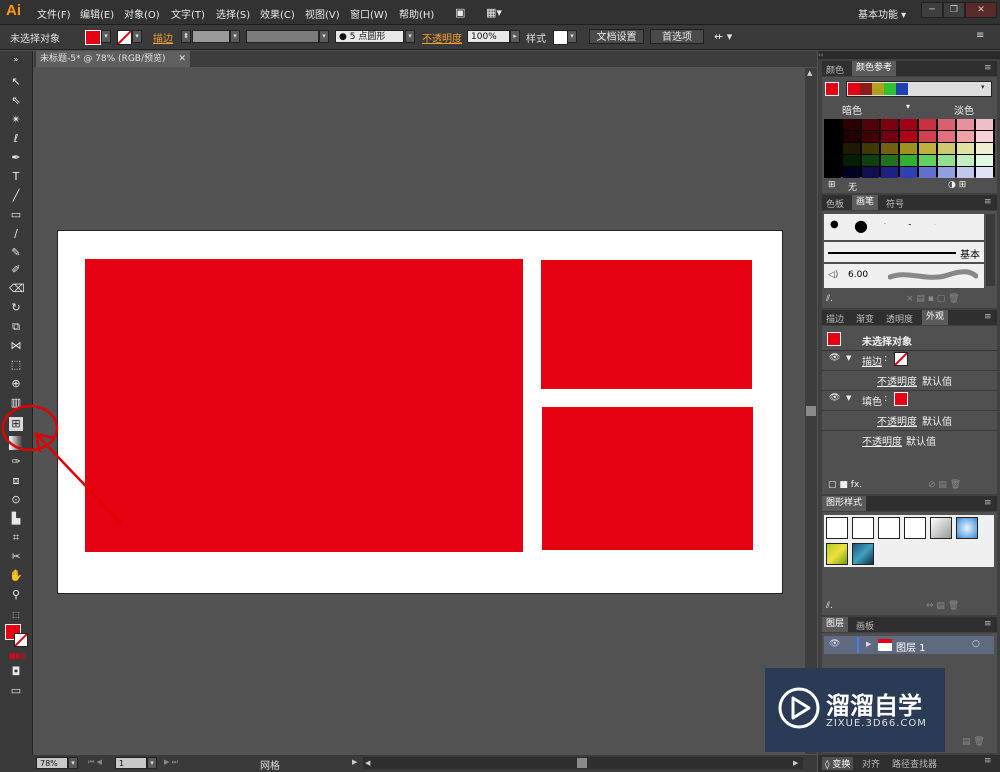 The image size is (1000, 772). Describe the element at coordinates (188, 13) in the screenshot. I see `menu-type: 文字(T)` at that location.